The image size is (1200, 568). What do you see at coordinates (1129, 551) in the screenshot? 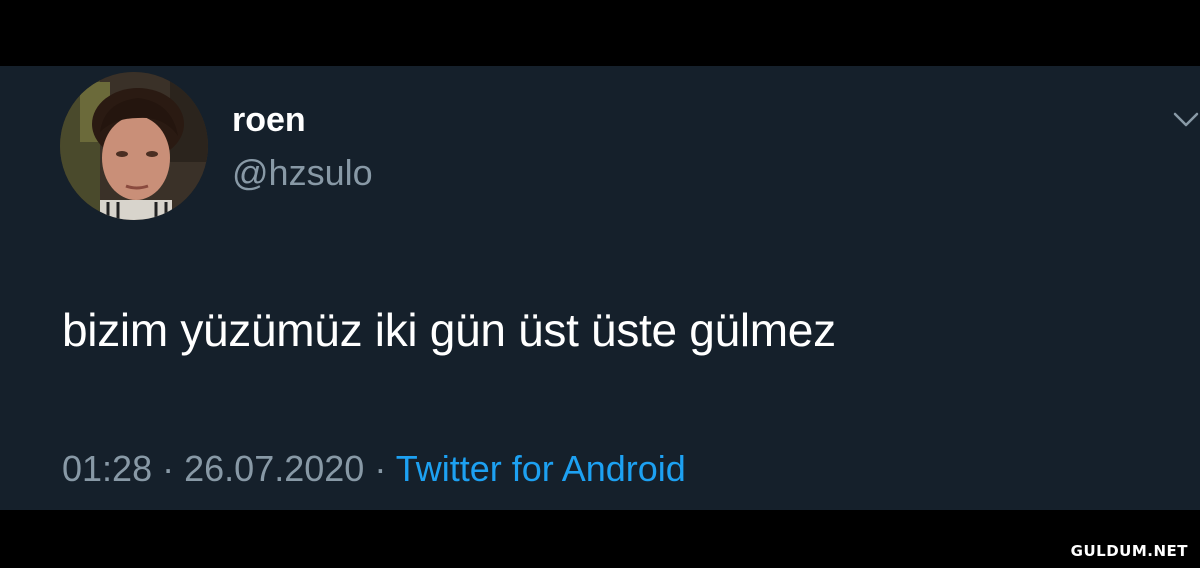
I see `watermark: GULDUM.NET` at bounding box center [1129, 551].